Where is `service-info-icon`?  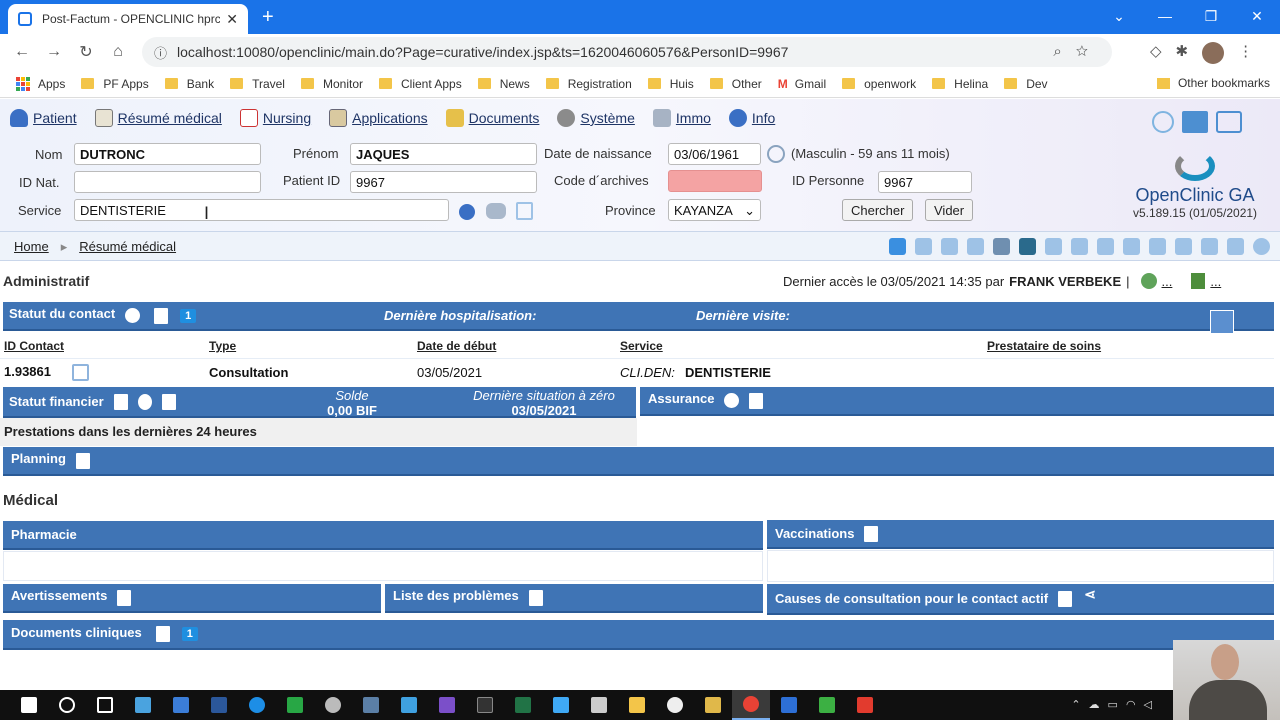
service-info-icon is located at coordinates (467, 212).